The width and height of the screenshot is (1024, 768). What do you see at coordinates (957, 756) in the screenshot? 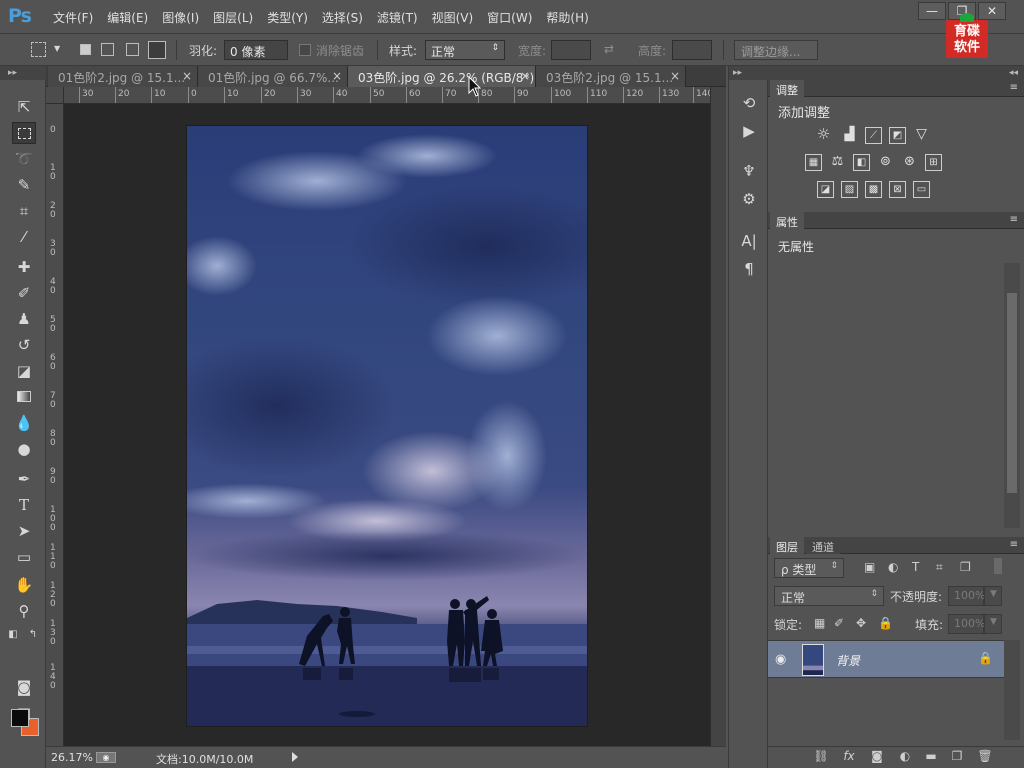
I see `new-layer-icon: ❐` at bounding box center [957, 756].